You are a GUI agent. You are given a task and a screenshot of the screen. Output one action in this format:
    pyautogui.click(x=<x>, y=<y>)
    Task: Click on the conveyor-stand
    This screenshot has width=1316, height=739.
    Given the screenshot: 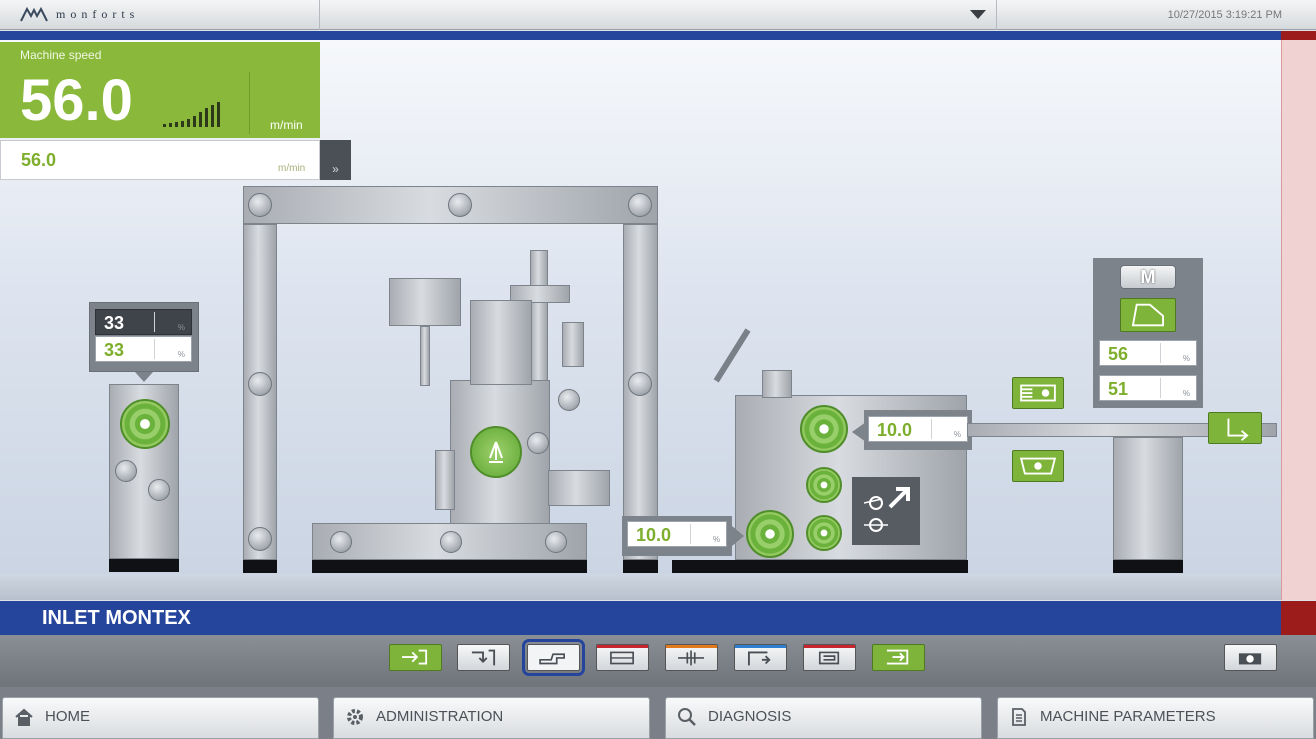 What is the action you would take?
    pyautogui.click(x=1148, y=498)
    